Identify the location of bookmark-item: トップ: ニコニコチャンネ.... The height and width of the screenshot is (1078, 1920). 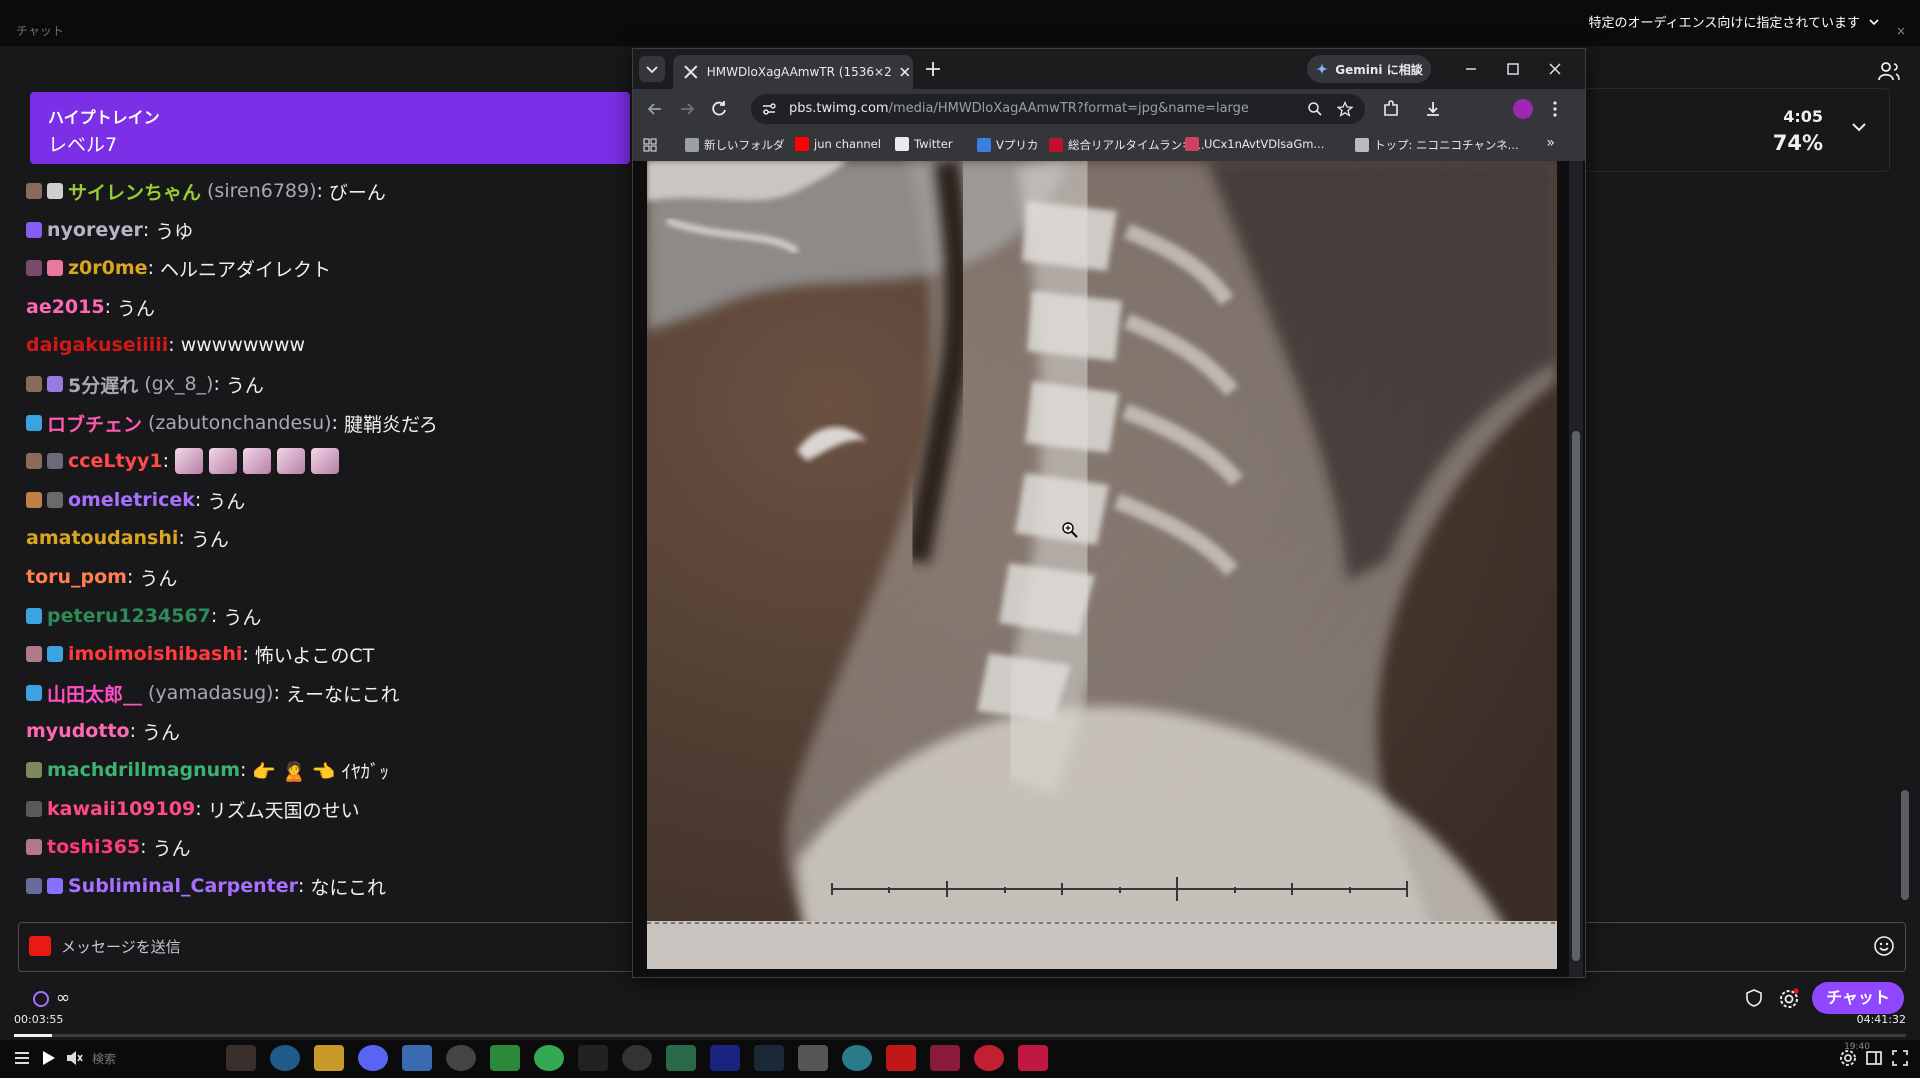
(1437, 145).